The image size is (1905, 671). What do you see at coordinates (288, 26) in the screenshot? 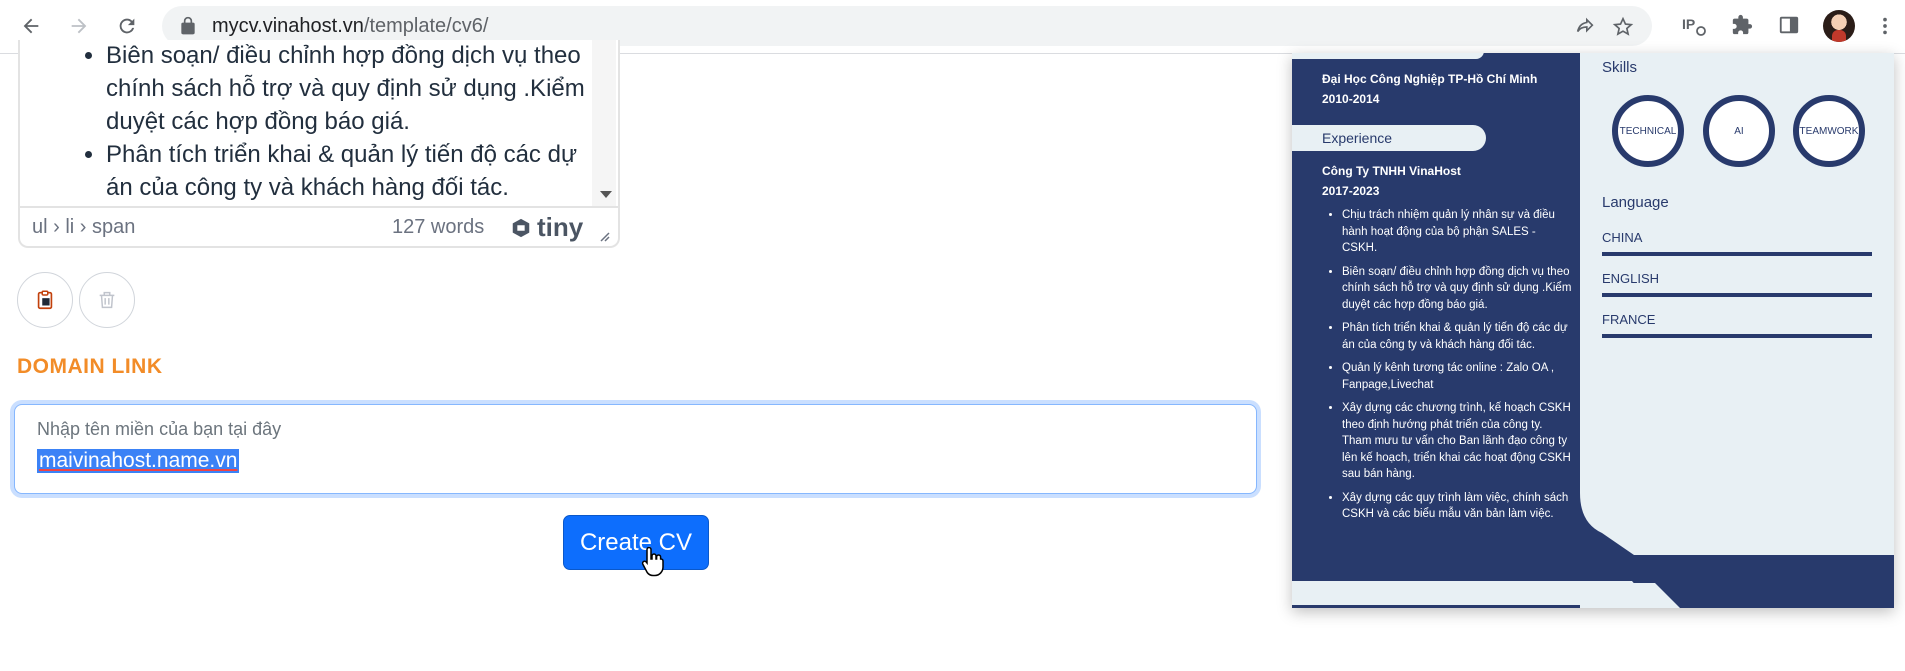
I see `url-host: mycv.vinahost.vn` at bounding box center [288, 26].